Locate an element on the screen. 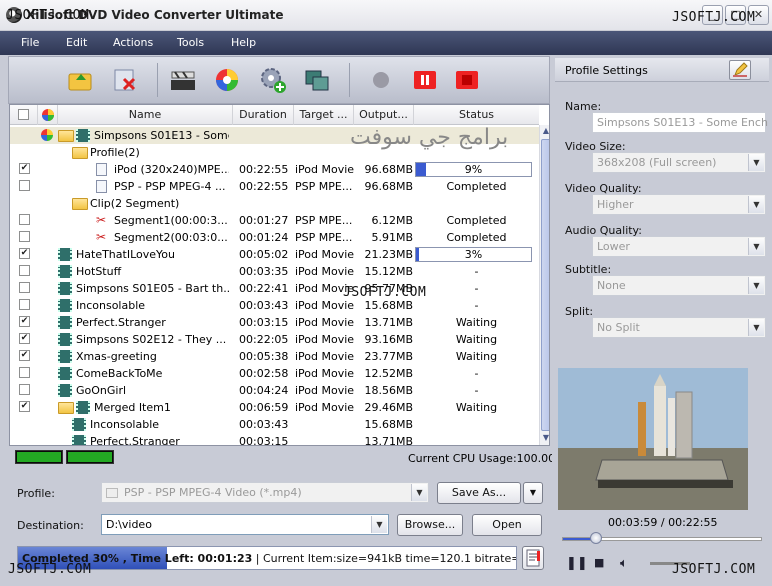  clip-button is located at coordinates (183, 80).